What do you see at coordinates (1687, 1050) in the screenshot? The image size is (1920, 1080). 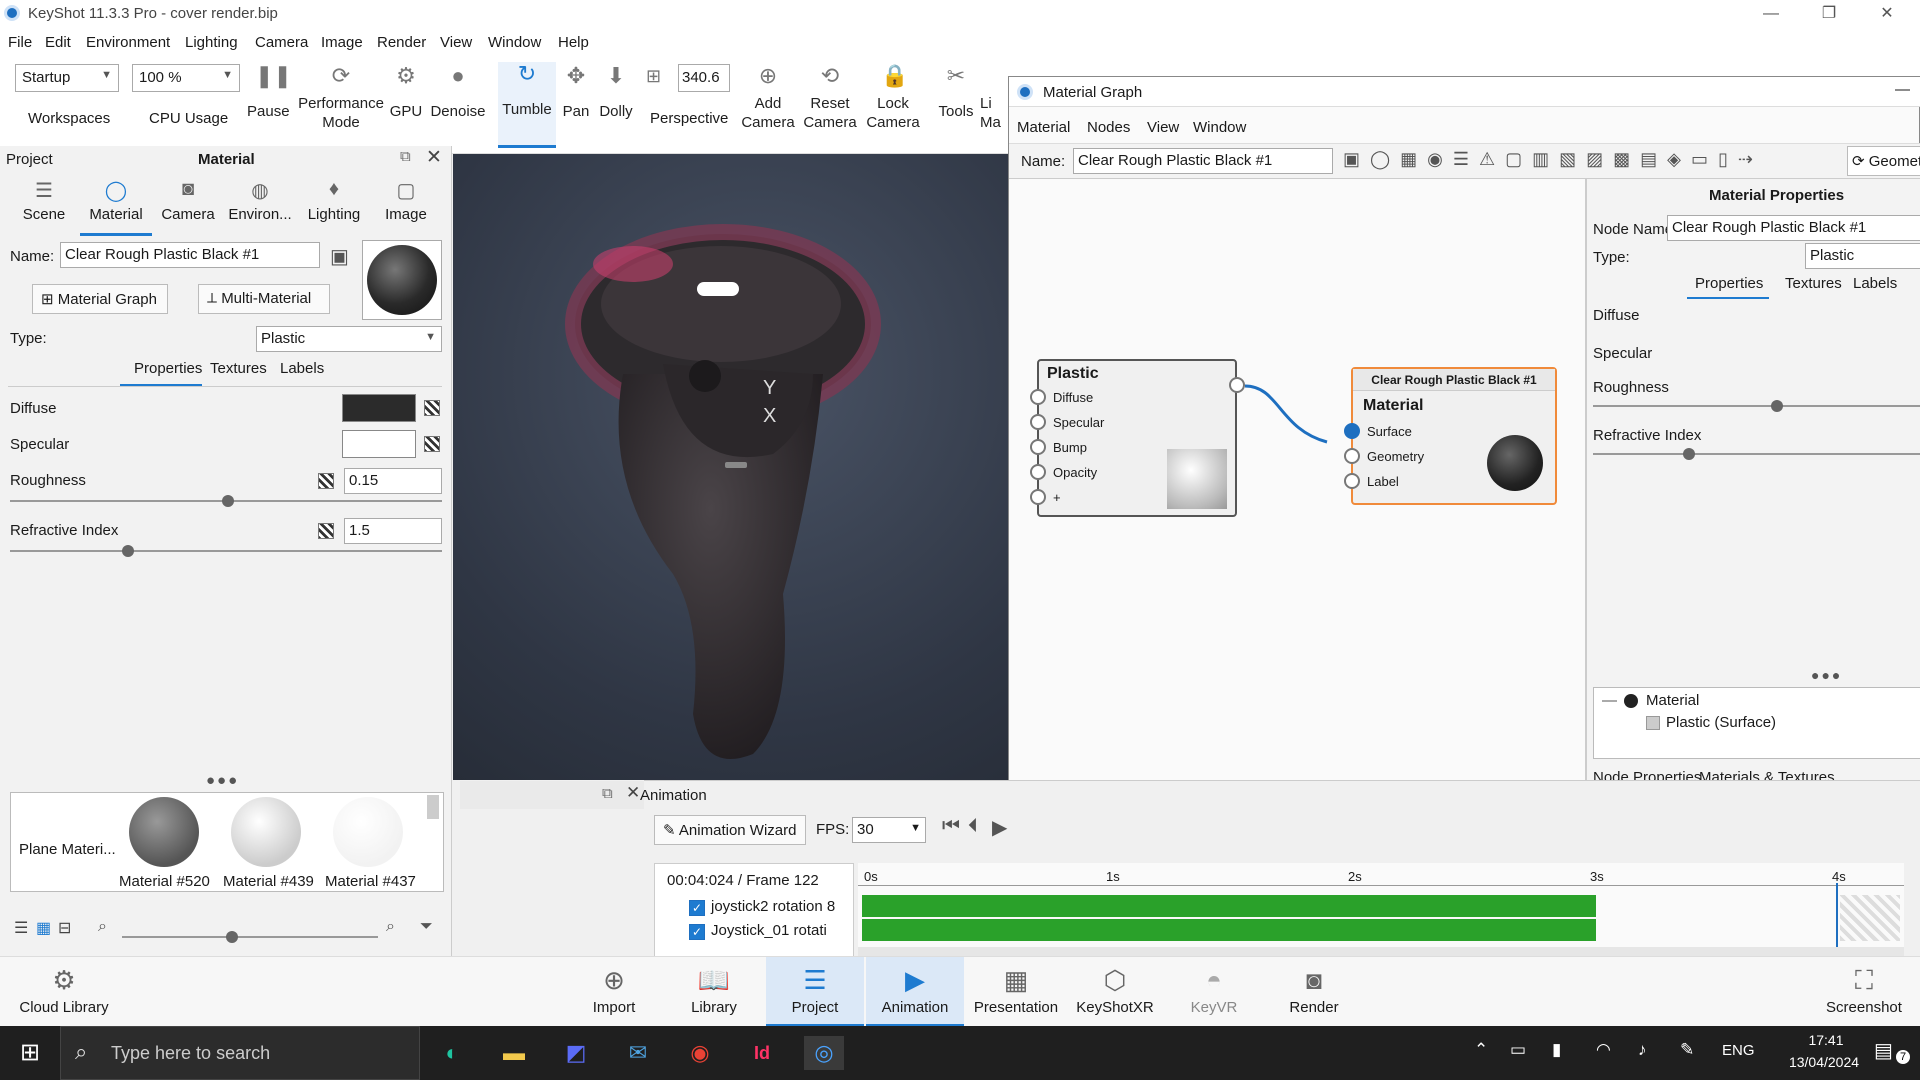 I see `pen-icon: ✎` at bounding box center [1687, 1050].